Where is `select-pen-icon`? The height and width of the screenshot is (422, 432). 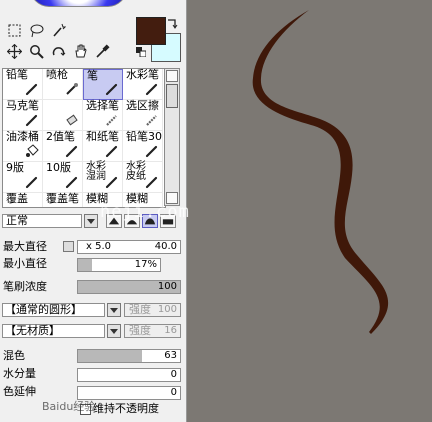
select-pen-icon is located at coordinates (111, 120).